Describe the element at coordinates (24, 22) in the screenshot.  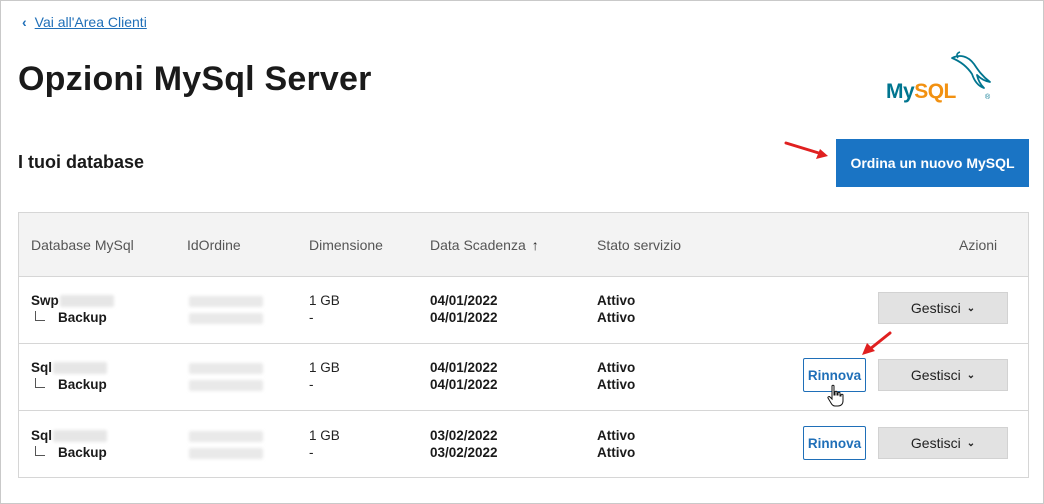
I see `chevron-left-icon: ‹` at that location.